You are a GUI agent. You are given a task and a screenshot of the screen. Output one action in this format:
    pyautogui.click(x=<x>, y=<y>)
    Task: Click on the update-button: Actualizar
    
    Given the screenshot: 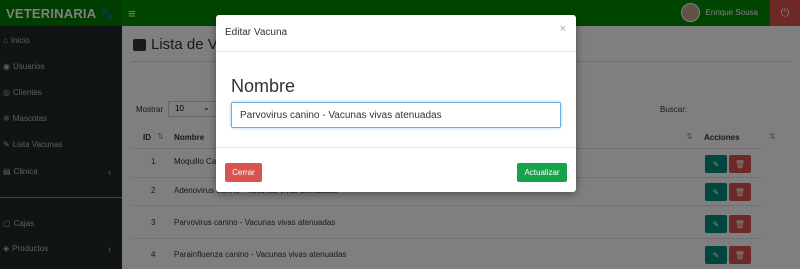 What is the action you would take?
    pyautogui.click(x=542, y=172)
    